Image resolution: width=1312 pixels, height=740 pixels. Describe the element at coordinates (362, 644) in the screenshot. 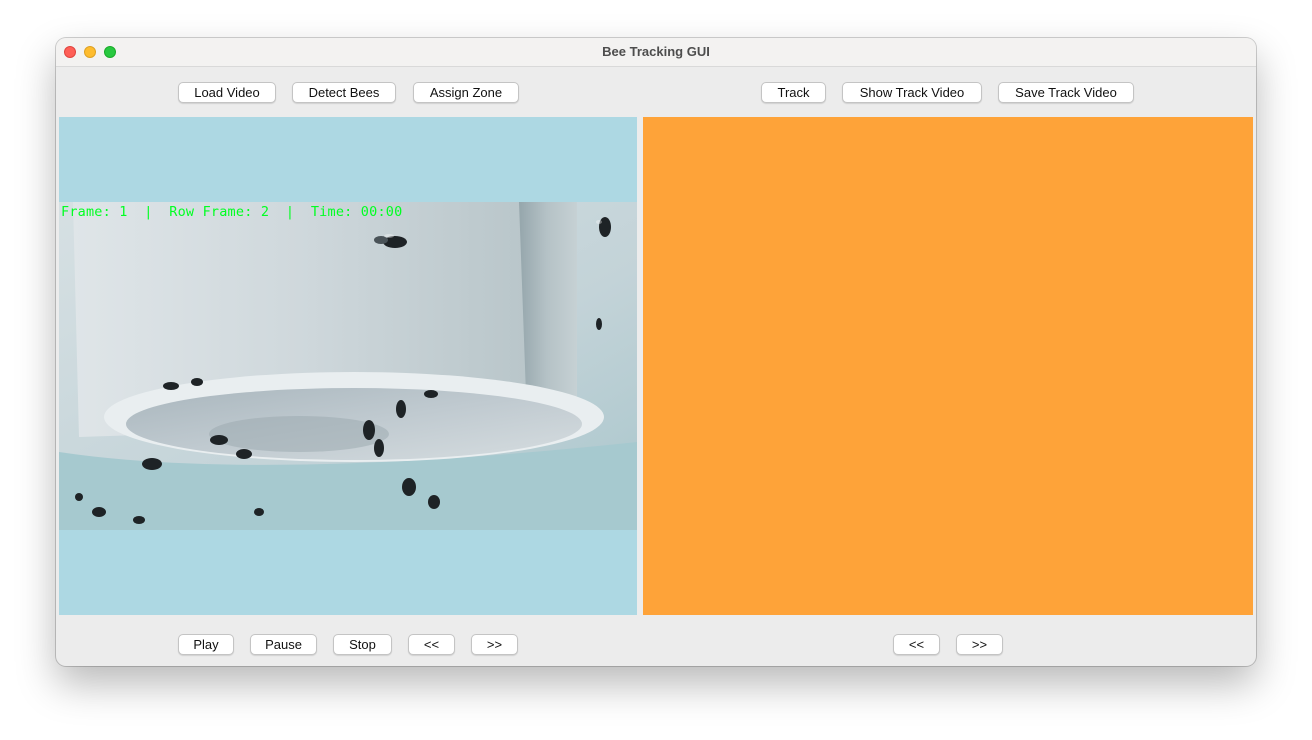

I see `stop-button: Stop` at that location.